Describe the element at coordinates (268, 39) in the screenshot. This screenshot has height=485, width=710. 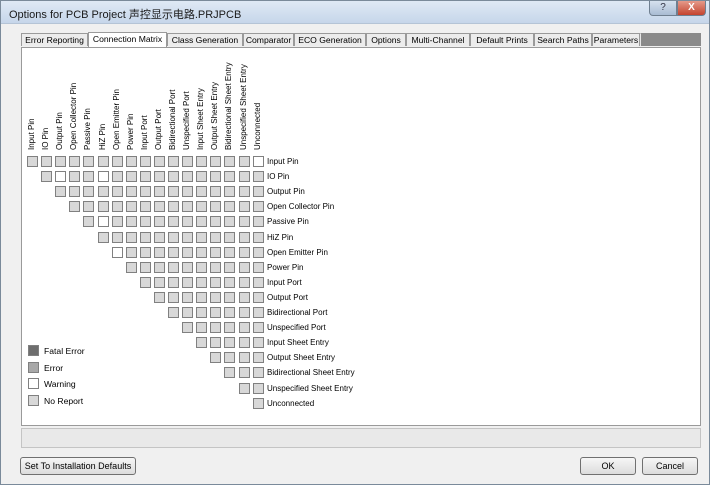
I see `tab-comparator: Comparator` at that location.